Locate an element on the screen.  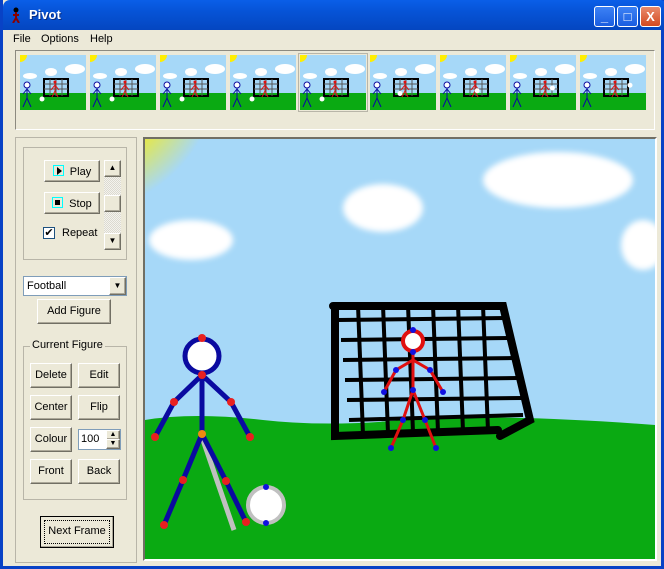
frame-timeline is located at coordinates (334, 89).